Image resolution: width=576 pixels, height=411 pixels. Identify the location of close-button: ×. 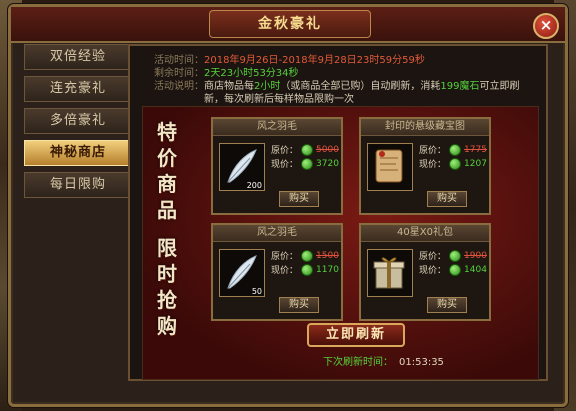
(546, 26).